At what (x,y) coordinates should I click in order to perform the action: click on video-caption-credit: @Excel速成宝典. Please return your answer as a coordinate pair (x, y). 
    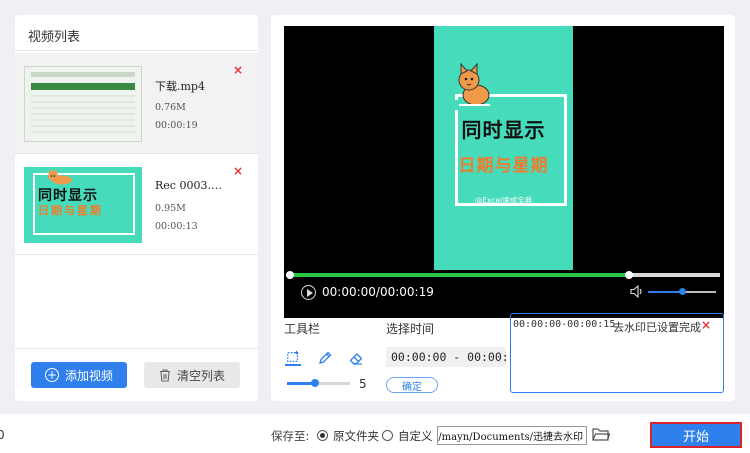
    Looking at the image, I should click on (503, 200).